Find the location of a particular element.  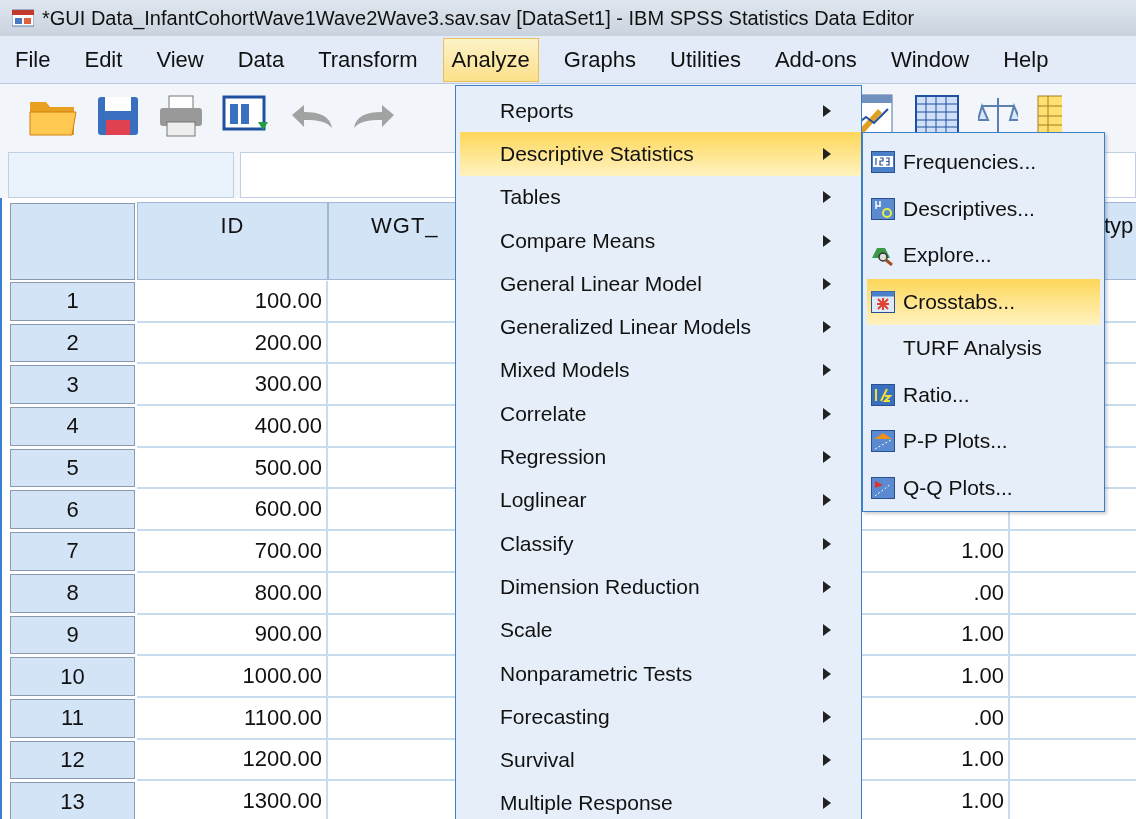

table-cell: 600.00 is located at coordinates (232, 510).